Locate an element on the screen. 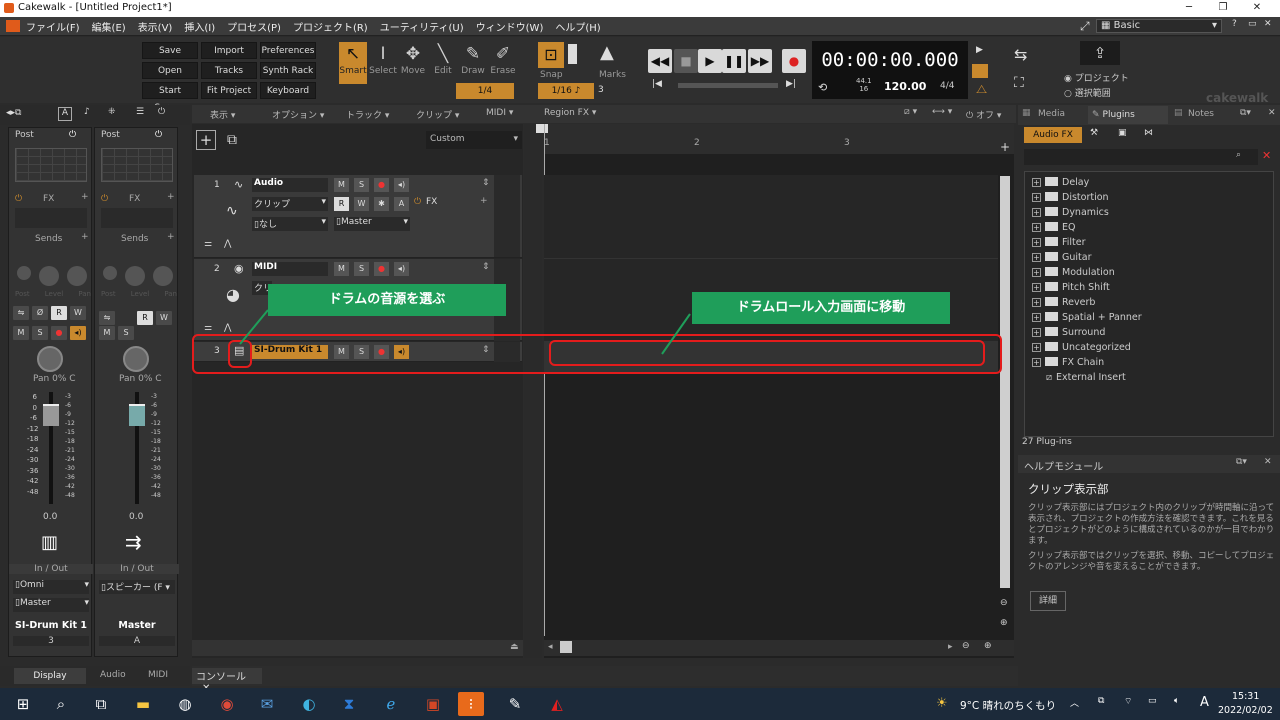  media-tab-icon: ▦ is located at coordinates (1026, 113).